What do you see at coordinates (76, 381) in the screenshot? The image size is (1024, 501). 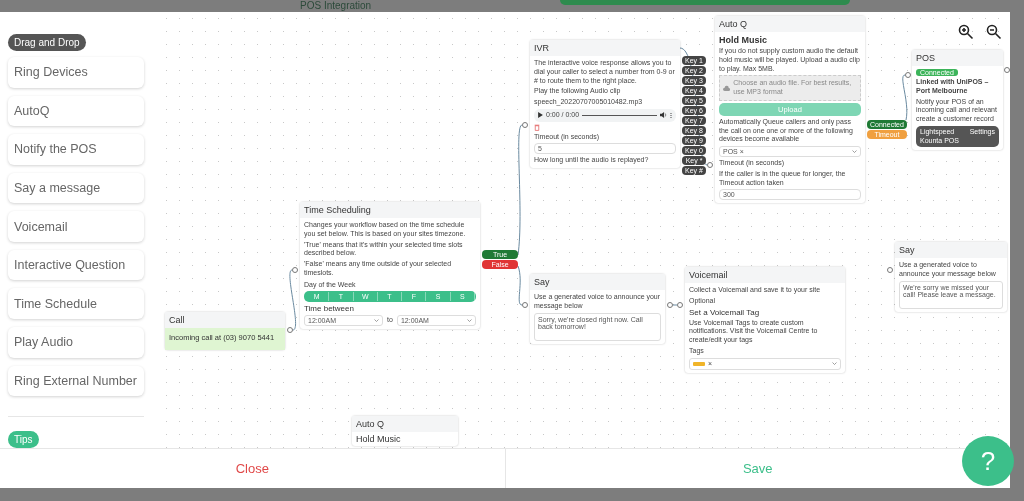 I see `draggable-block: Ring External Number` at bounding box center [76, 381].